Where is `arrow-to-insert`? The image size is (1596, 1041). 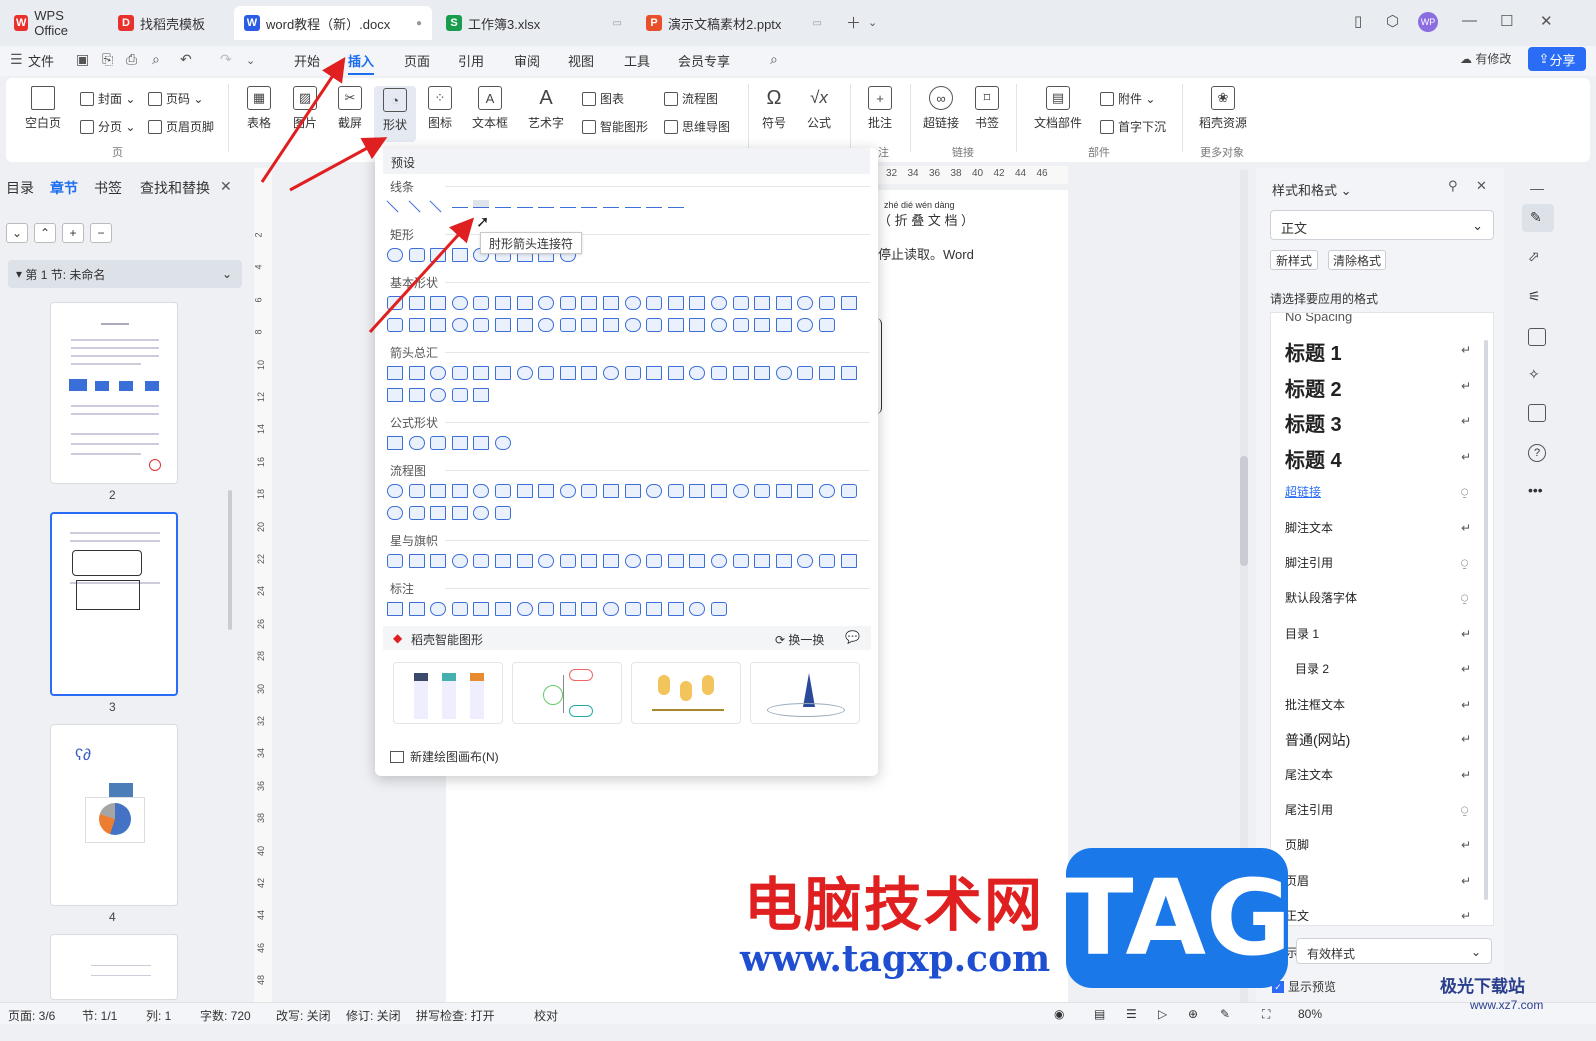
arrow-to-insert is located at coordinates (303, 120).